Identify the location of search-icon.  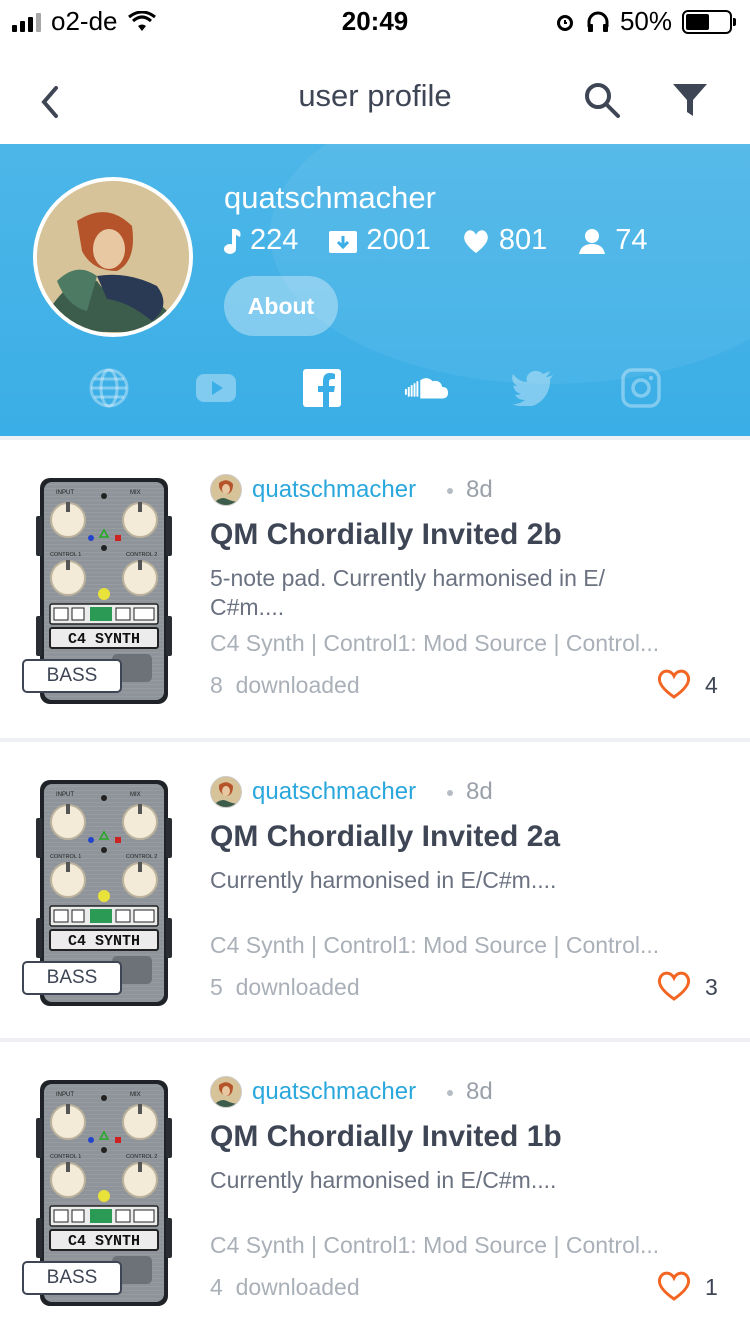
(602, 100).